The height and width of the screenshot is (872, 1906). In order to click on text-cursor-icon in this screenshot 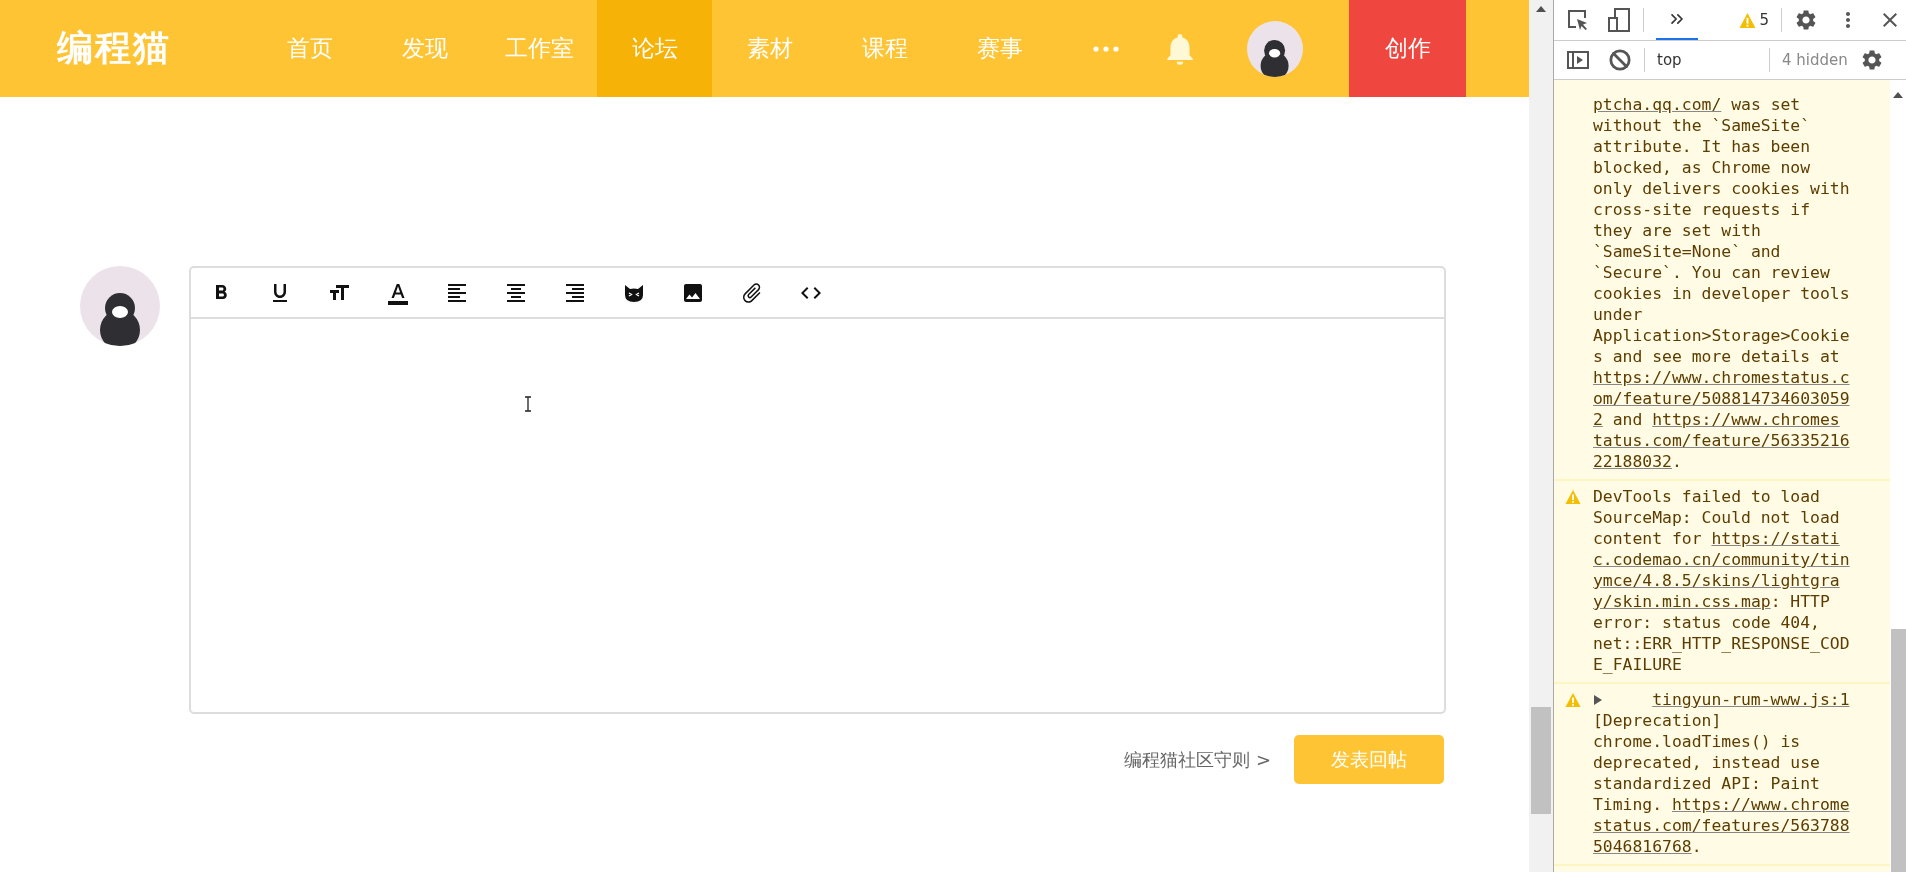, I will do `click(528, 404)`.